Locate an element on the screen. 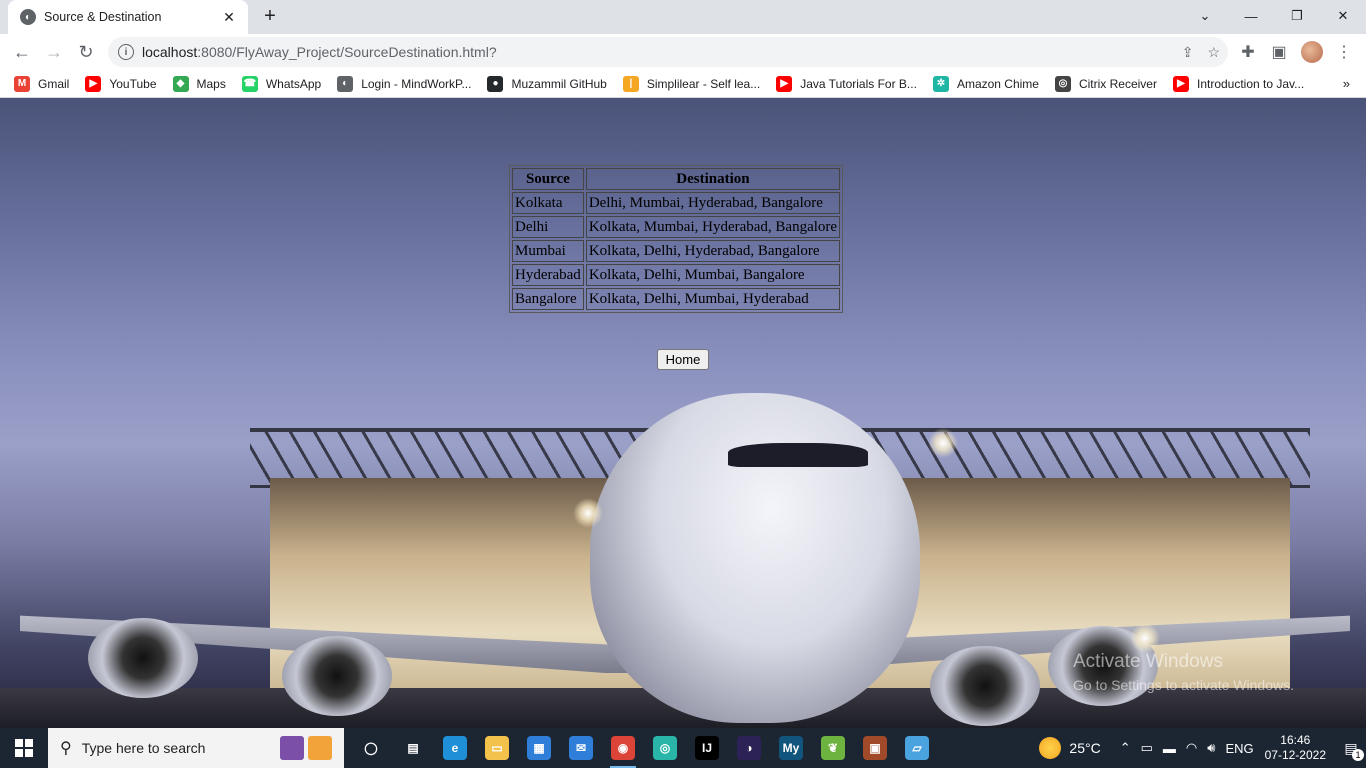 This screenshot has height=768, width=1366. close-tab-icon: ✕ is located at coordinates (229, 17).